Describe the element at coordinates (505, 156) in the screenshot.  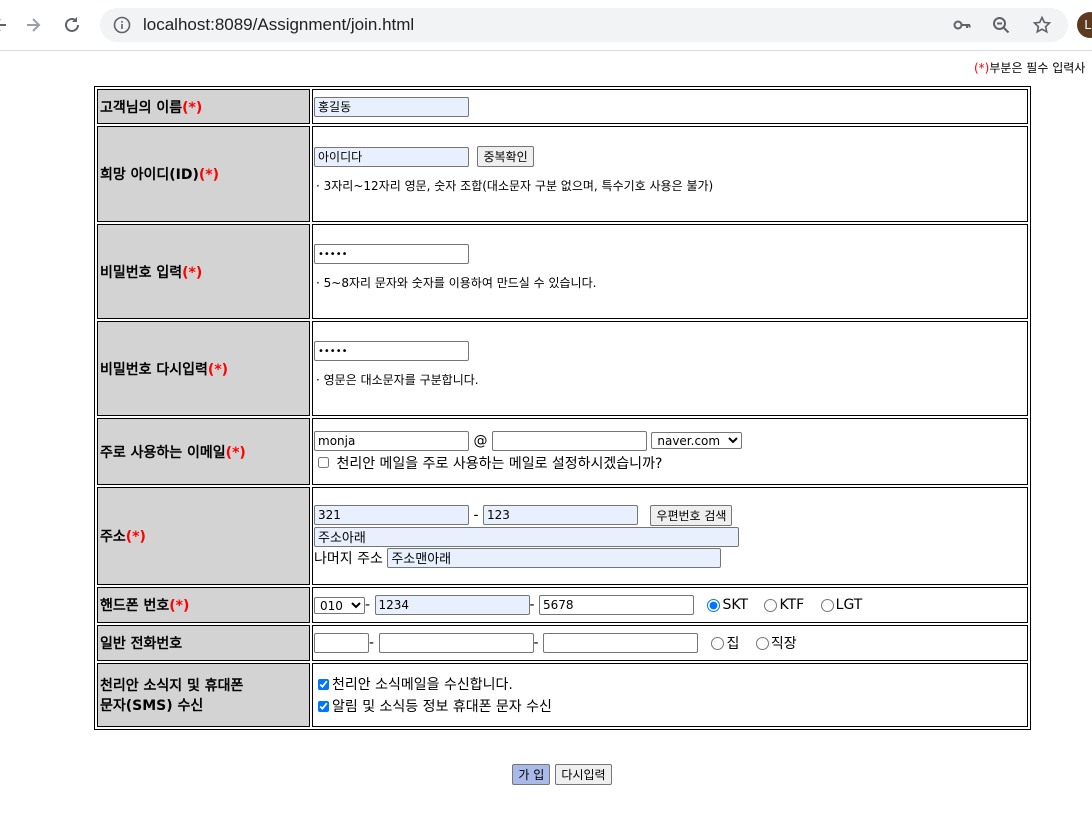
I see `duplicate-check-button: 중복확인` at that location.